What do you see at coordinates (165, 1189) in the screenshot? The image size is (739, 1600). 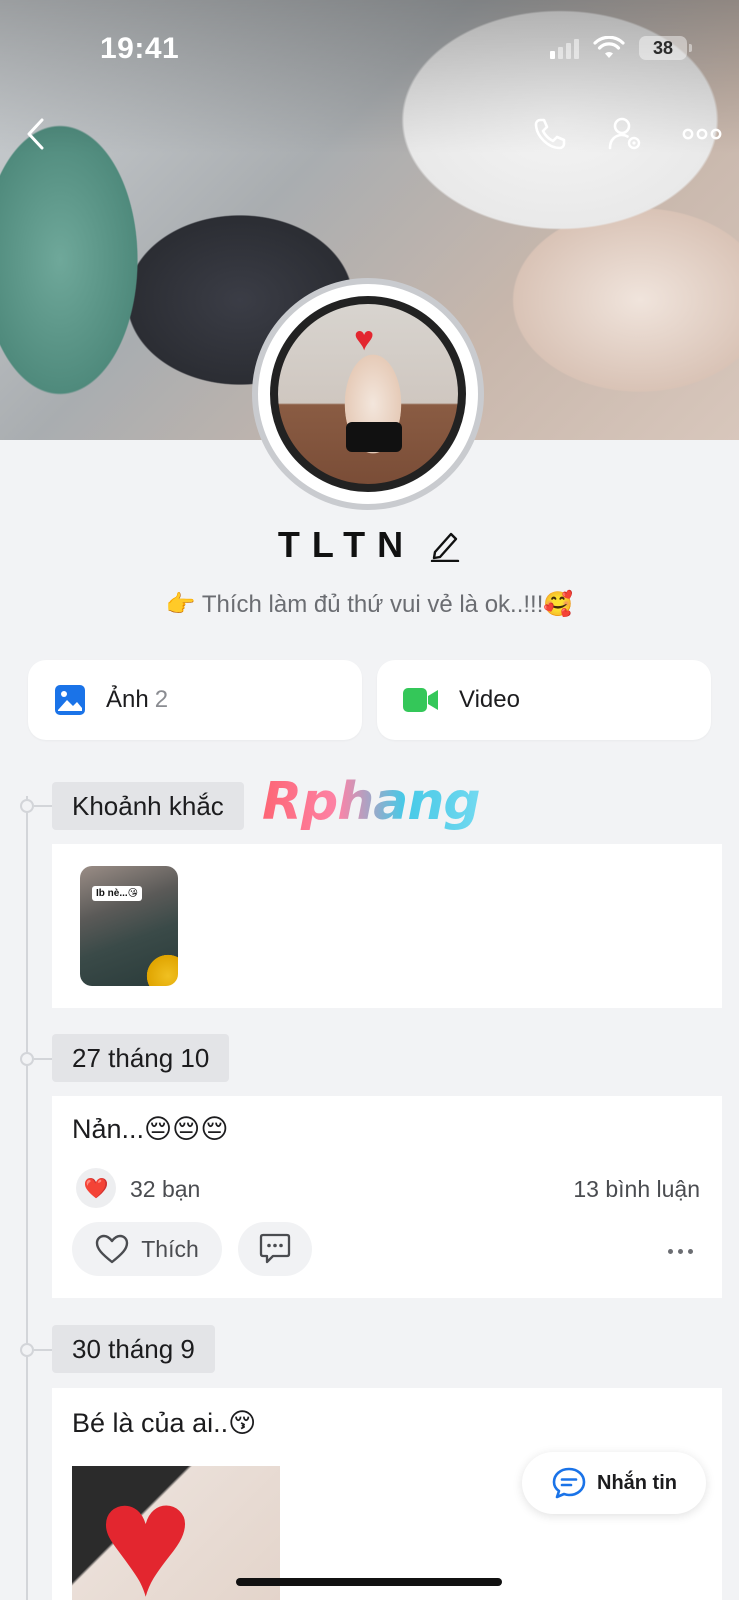 I see `likes-count: 32 bạn` at bounding box center [165, 1189].